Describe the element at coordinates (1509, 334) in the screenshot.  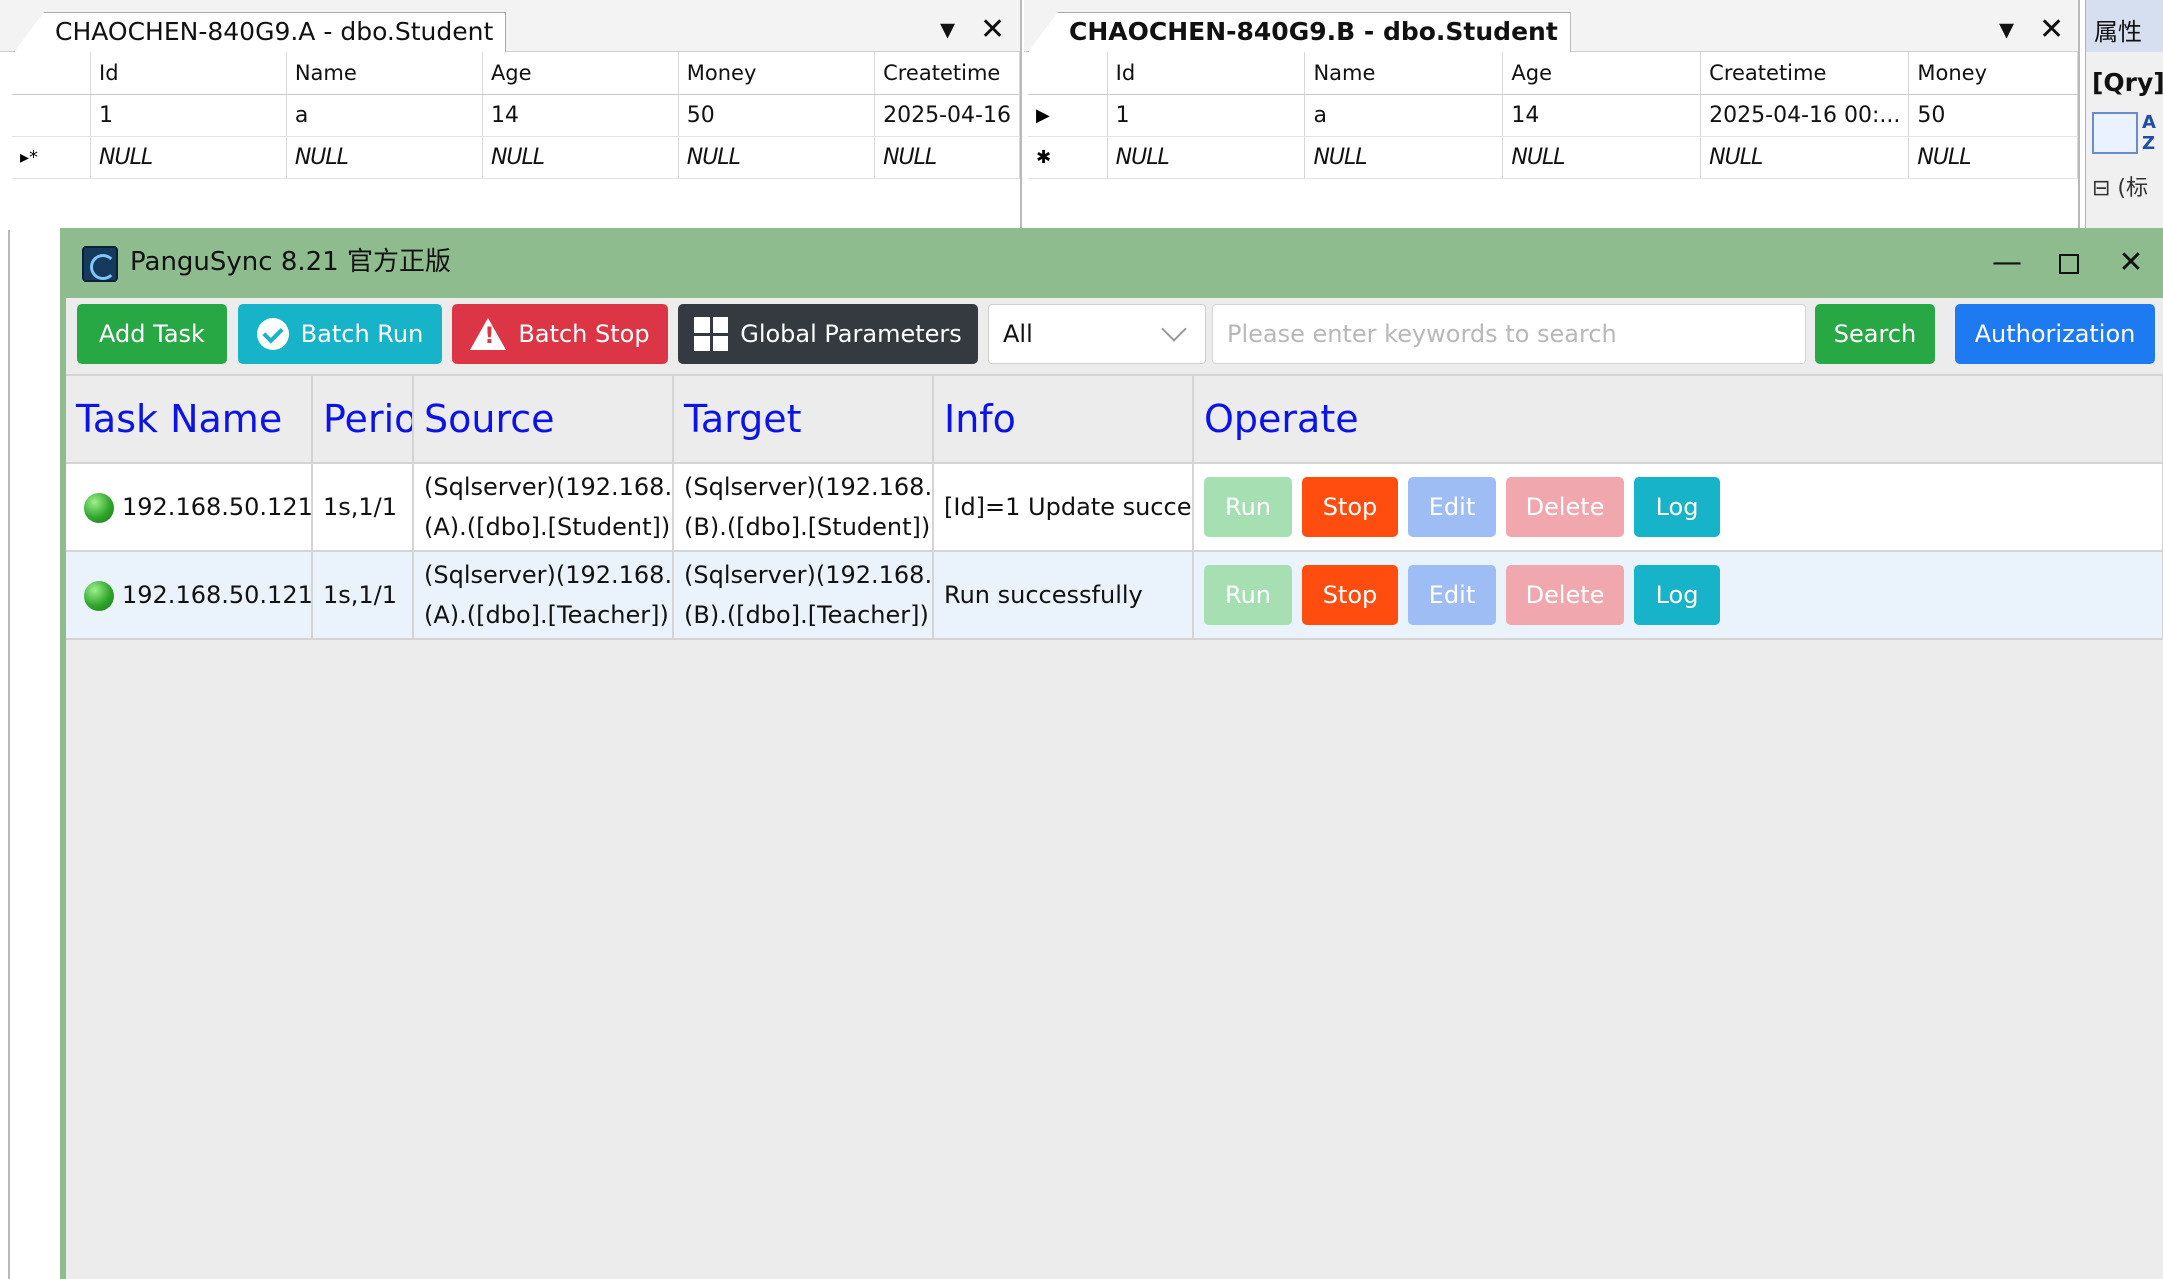
I see `search-input` at that location.